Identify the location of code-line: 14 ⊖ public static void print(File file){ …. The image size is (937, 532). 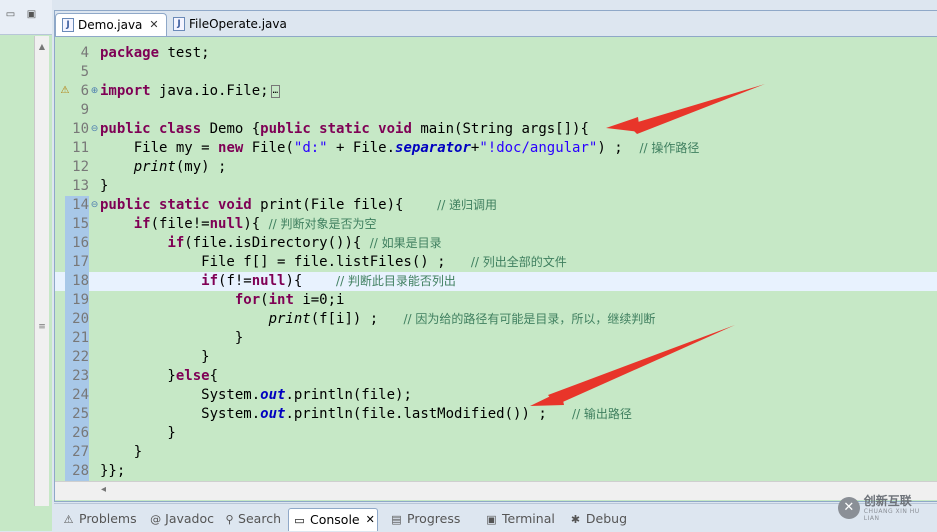
(496, 205).